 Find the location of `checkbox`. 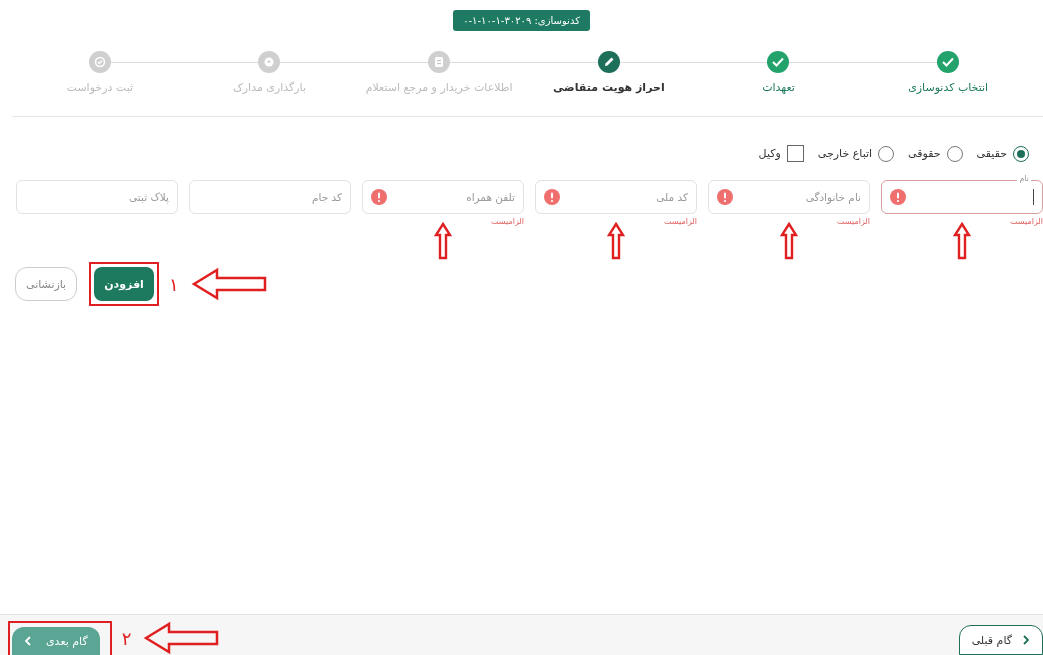

checkbox is located at coordinates (795, 153).